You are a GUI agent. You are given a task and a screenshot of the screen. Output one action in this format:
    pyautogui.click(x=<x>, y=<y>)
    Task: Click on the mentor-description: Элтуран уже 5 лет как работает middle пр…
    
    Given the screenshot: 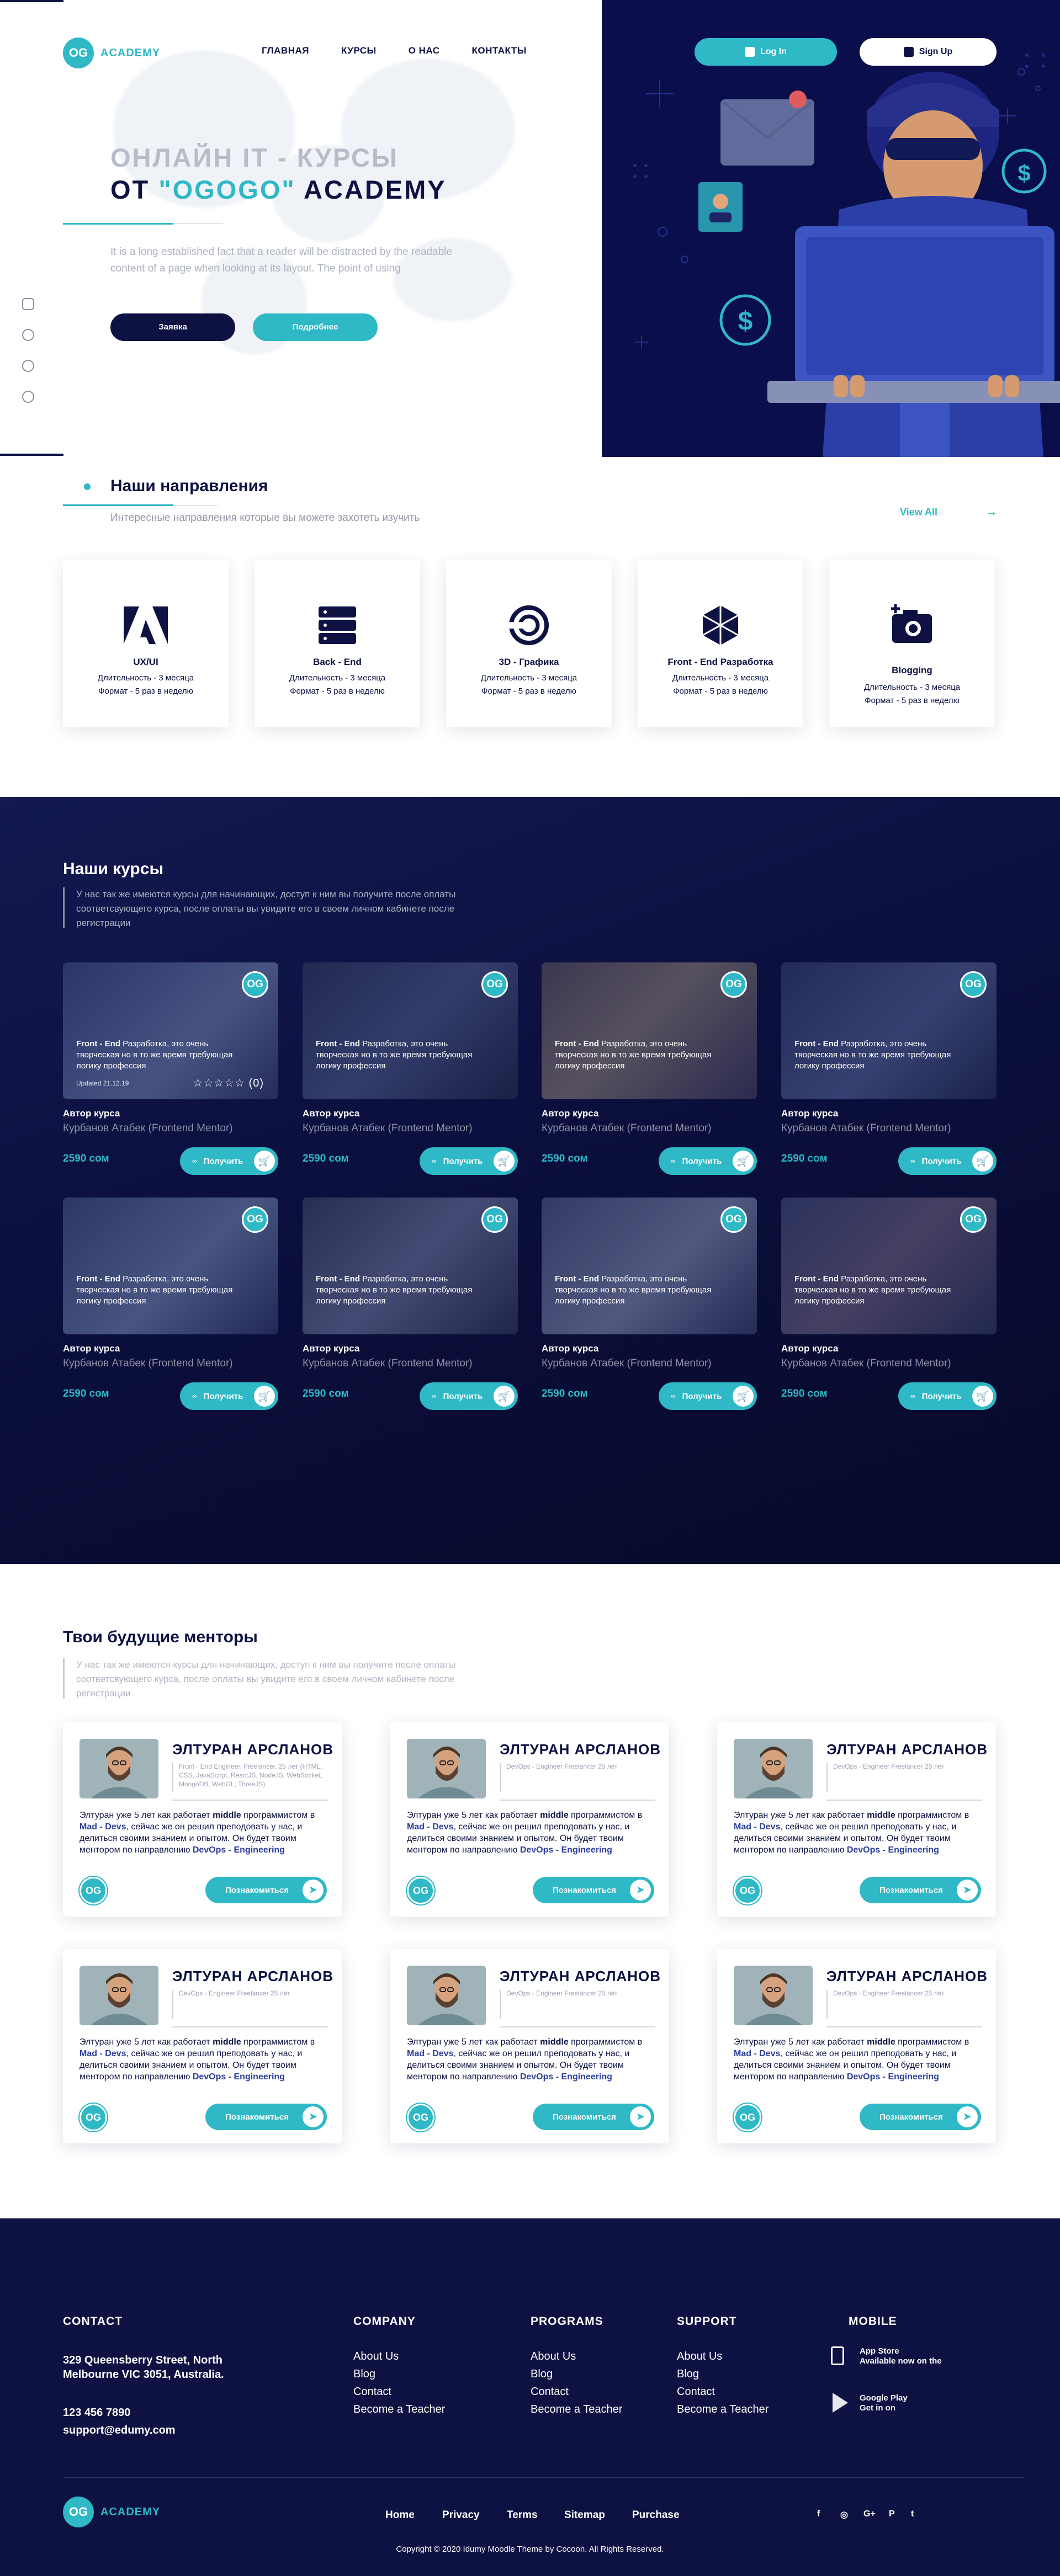 What is the action you would take?
    pyautogui.click(x=858, y=1832)
    